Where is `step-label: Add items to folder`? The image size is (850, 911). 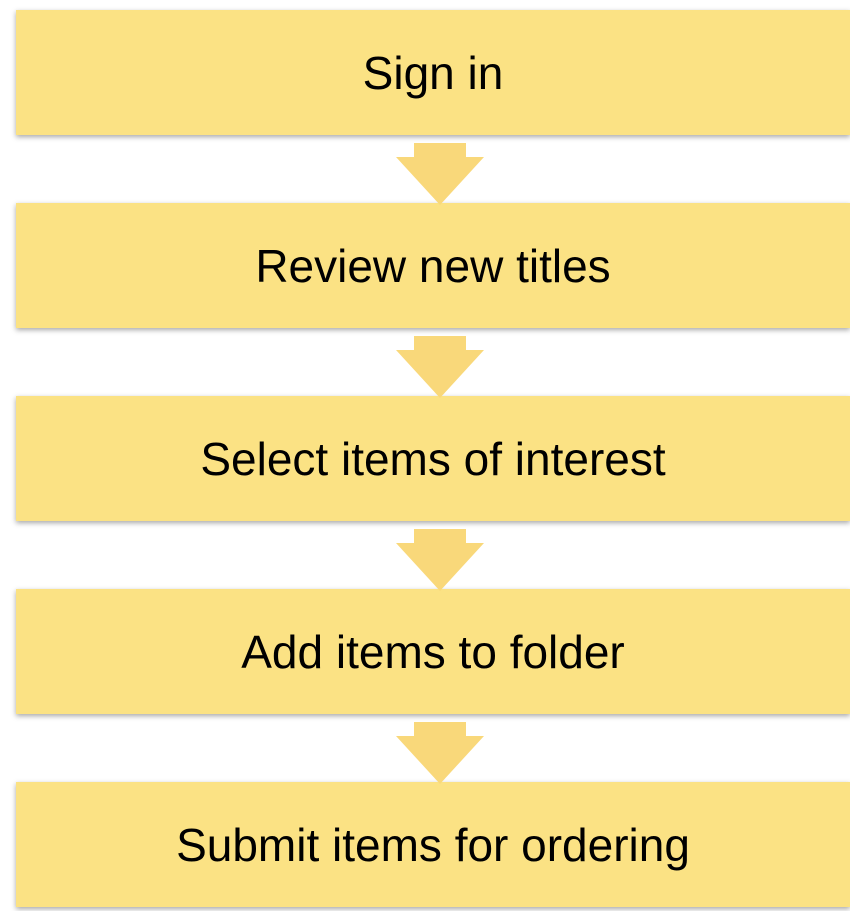 step-label: Add items to folder is located at coordinates (433, 651).